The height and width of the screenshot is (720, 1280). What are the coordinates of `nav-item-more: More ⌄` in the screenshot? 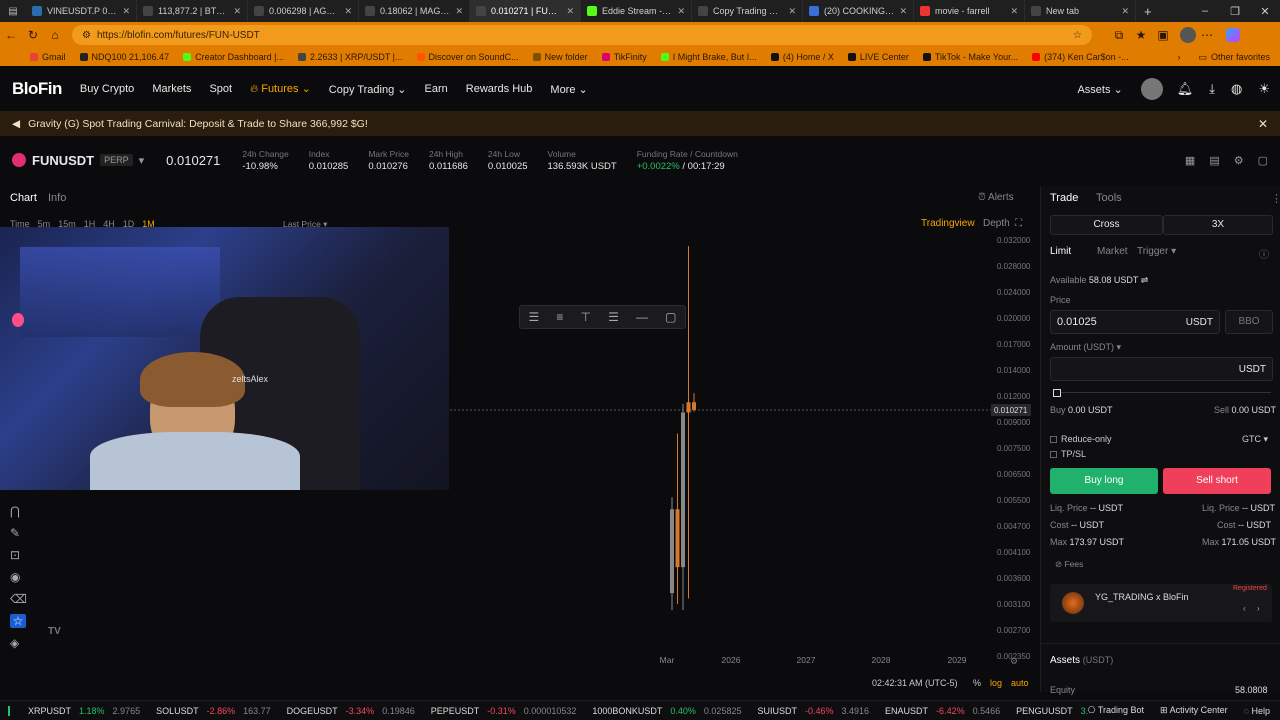 It's located at (568, 89).